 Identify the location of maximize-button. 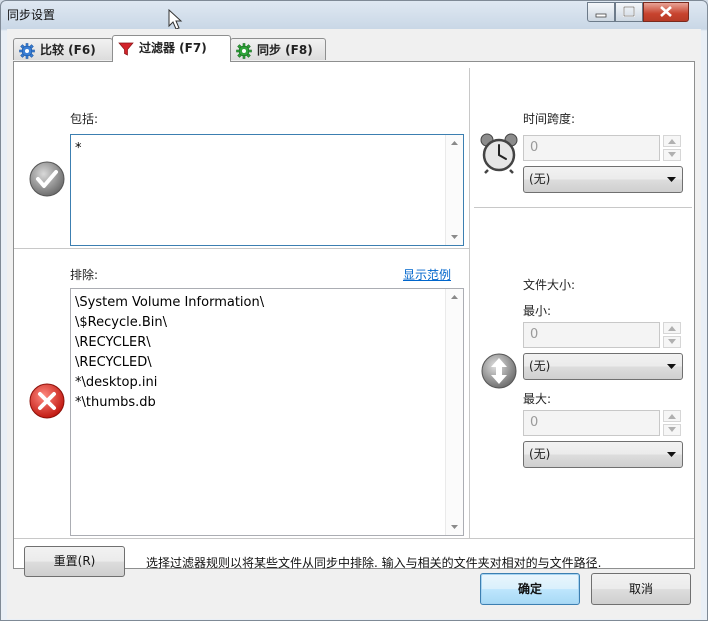
(629, 12).